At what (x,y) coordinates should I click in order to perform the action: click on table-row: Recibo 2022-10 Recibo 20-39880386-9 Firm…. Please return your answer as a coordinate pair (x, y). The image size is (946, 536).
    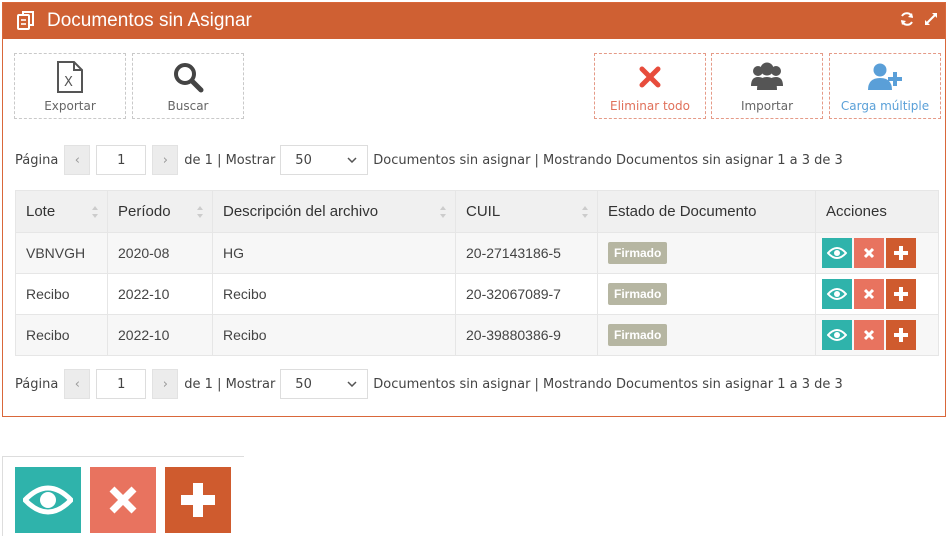
    Looking at the image, I should click on (477, 335).